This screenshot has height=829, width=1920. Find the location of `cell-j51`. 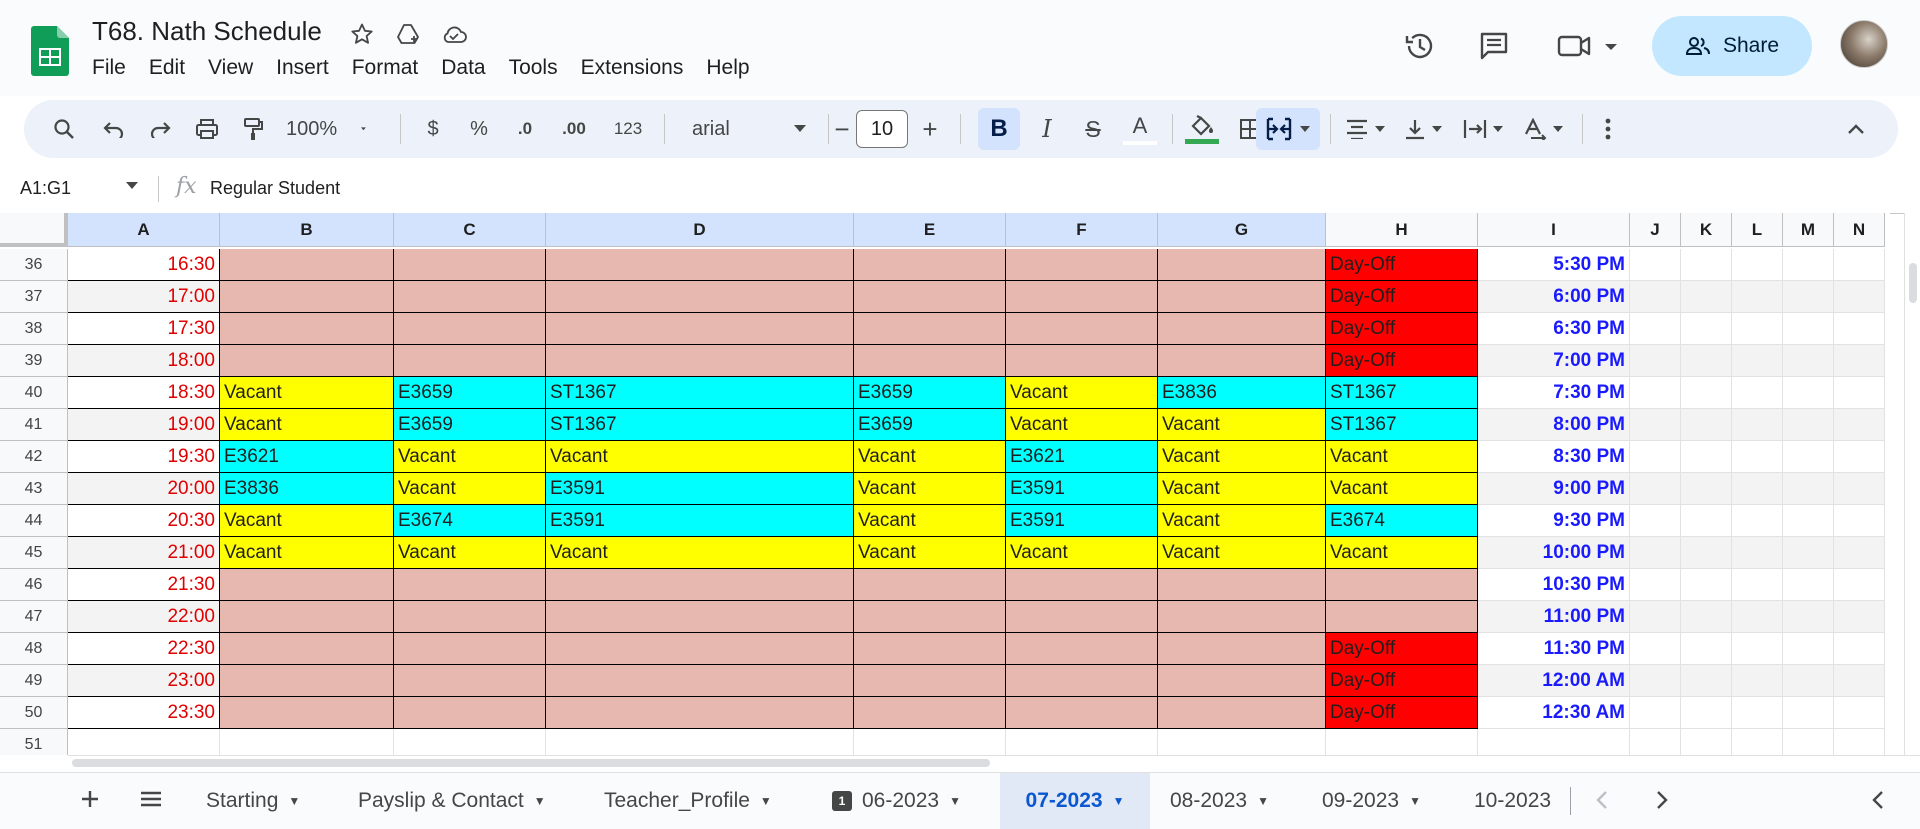

cell-j51 is located at coordinates (1655, 742).